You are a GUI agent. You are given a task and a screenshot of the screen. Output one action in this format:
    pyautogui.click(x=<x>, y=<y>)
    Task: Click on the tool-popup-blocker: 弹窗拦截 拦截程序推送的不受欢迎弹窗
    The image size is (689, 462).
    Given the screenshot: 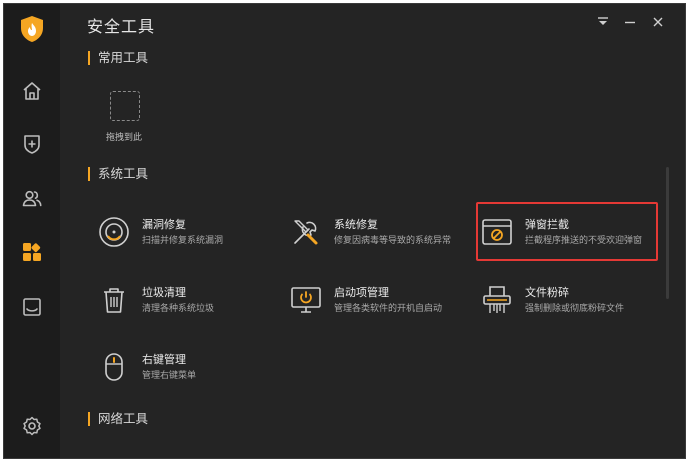 What is the action you would take?
    pyautogui.click(x=567, y=232)
    